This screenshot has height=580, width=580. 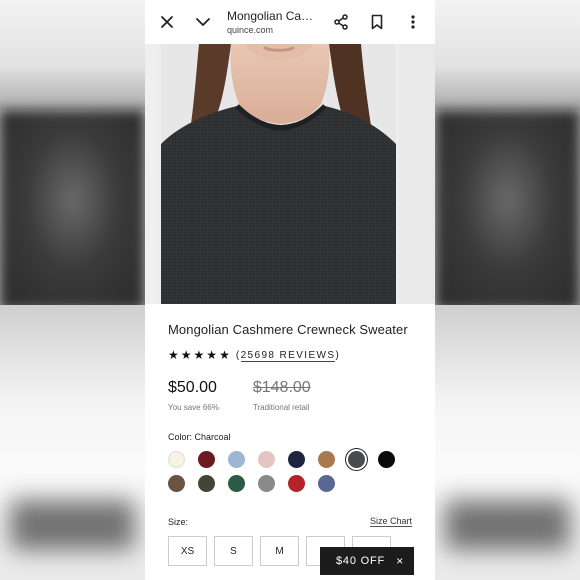 What do you see at coordinates (176, 459) in the screenshot?
I see `color-swatch-ivory` at bounding box center [176, 459].